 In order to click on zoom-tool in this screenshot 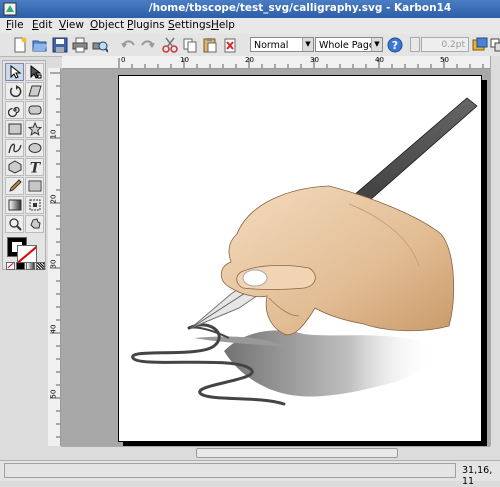, I will do `click(14, 224)`.